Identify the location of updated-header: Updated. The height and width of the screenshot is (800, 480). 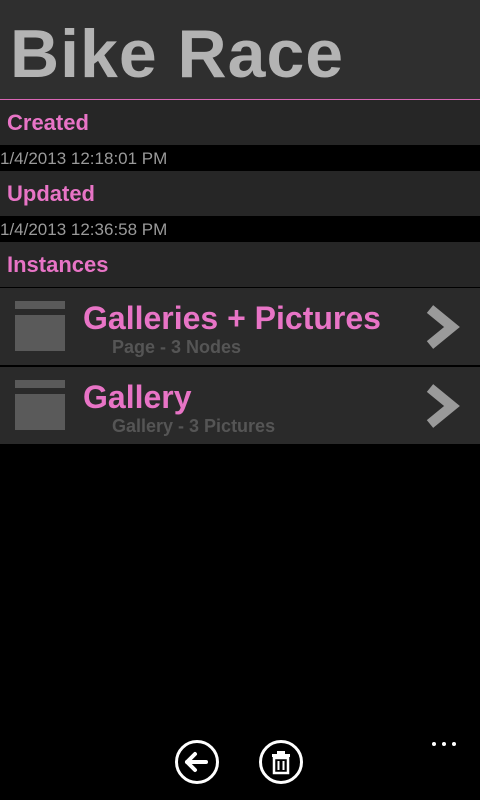
(240, 193).